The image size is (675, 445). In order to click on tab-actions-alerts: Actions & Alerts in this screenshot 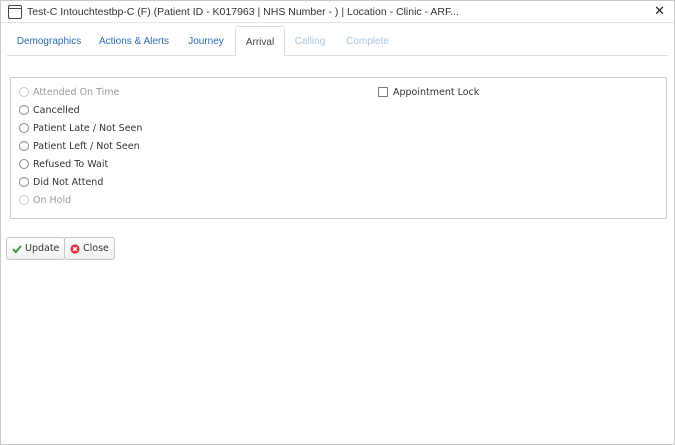, I will do `click(134, 41)`.